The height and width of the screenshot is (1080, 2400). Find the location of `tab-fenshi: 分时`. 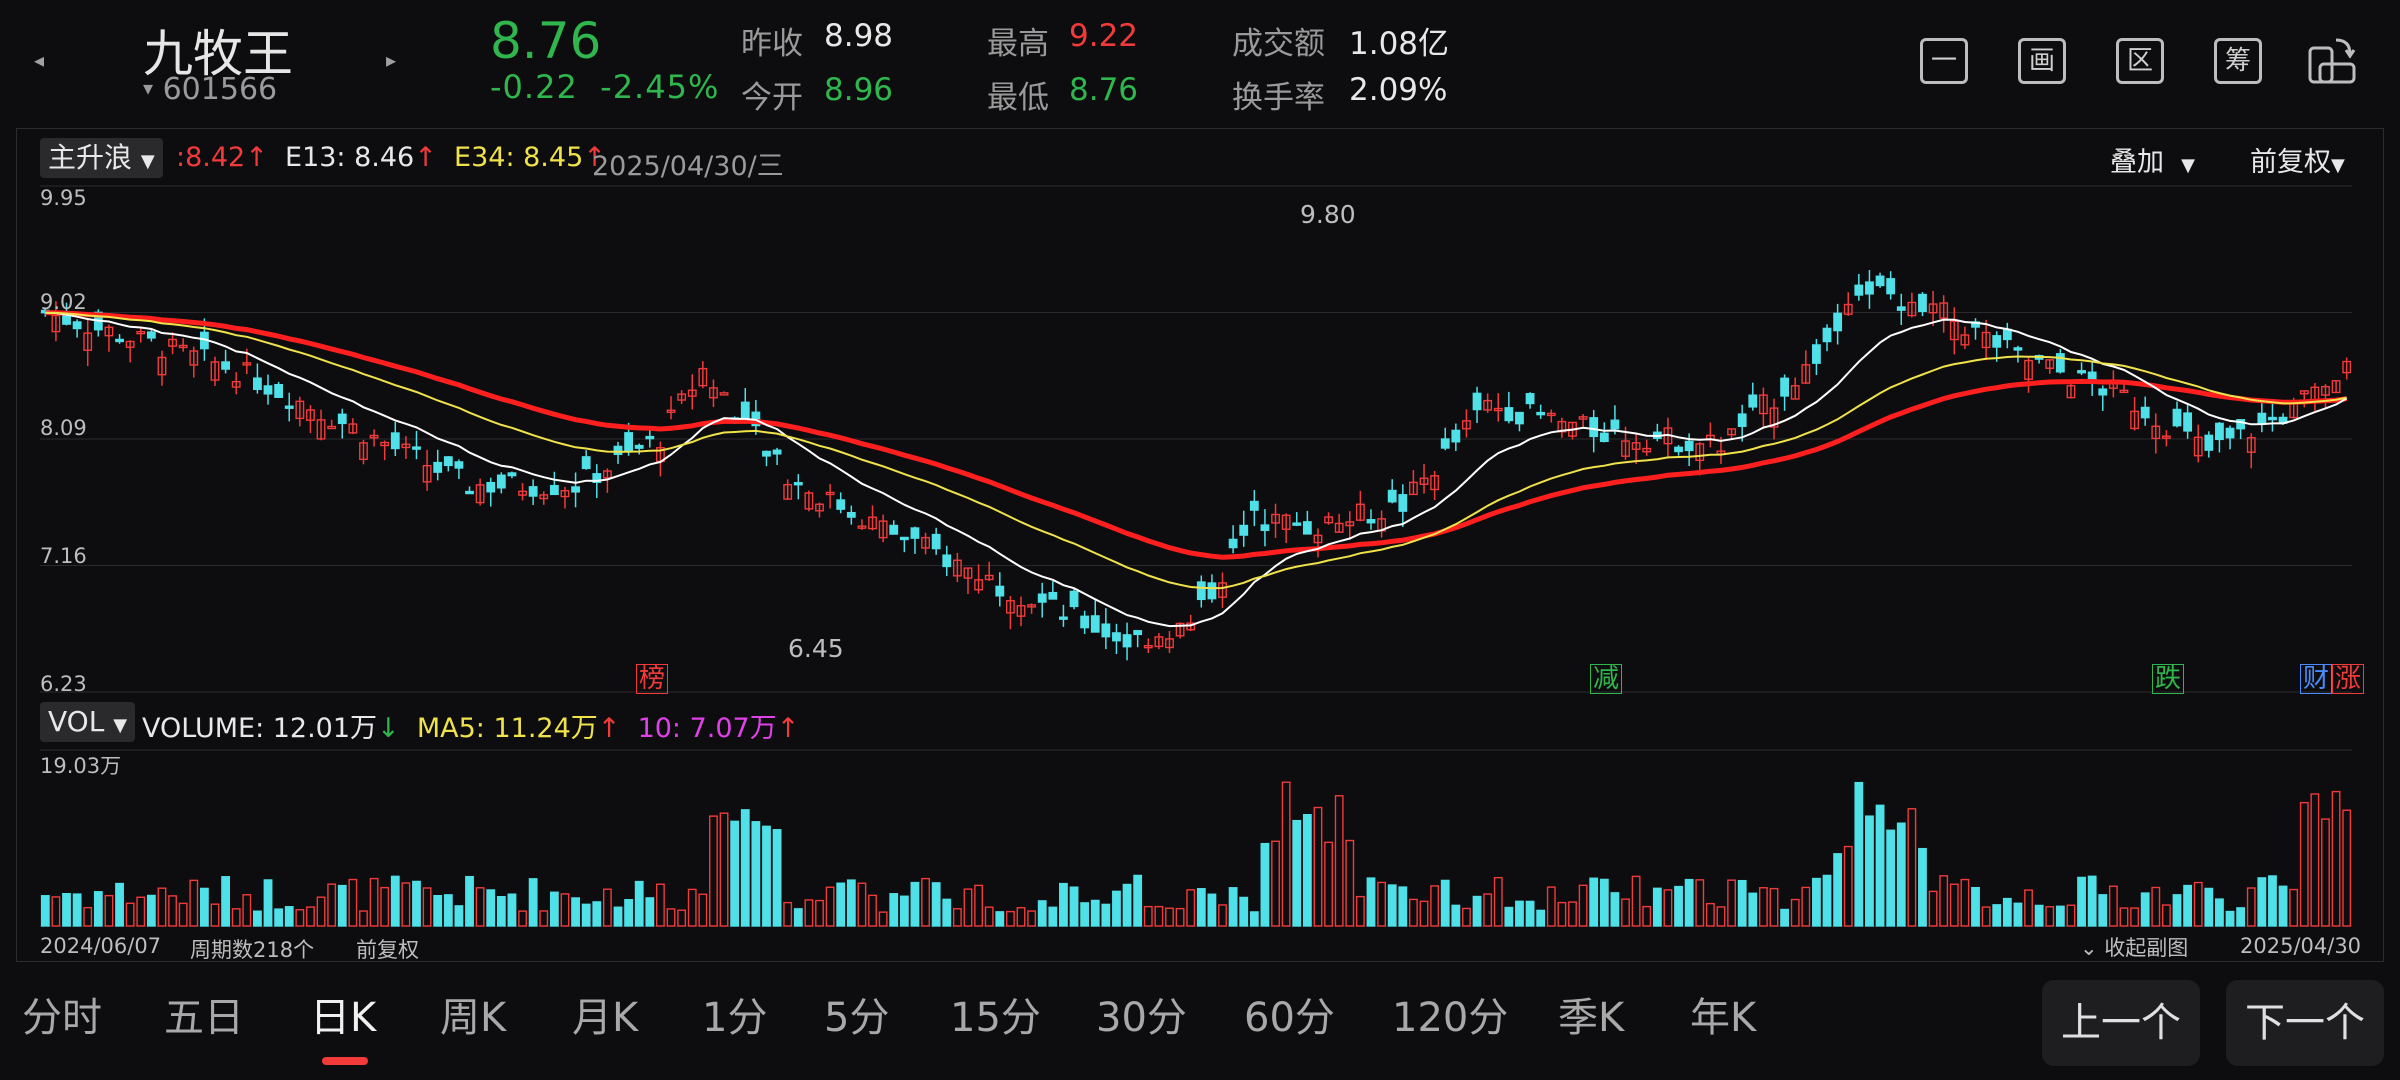

tab-fenshi: 分时 is located at coordinates (62, 1014).